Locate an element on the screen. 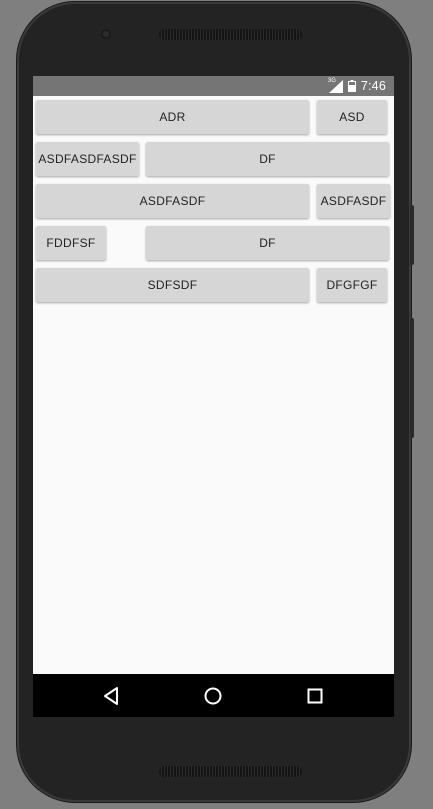  button-df-2: DF is located at coordinates (267, 243).